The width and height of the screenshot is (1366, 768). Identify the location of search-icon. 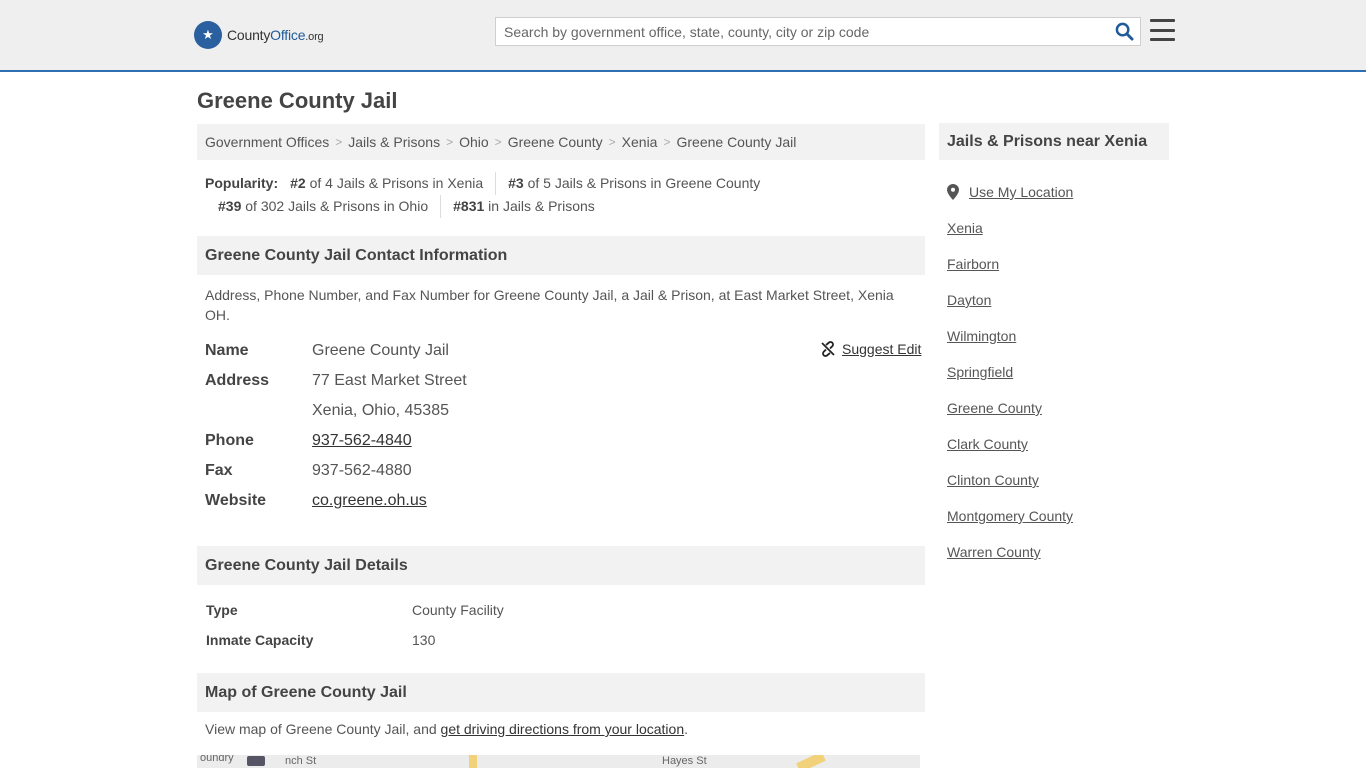
(1124, 31).